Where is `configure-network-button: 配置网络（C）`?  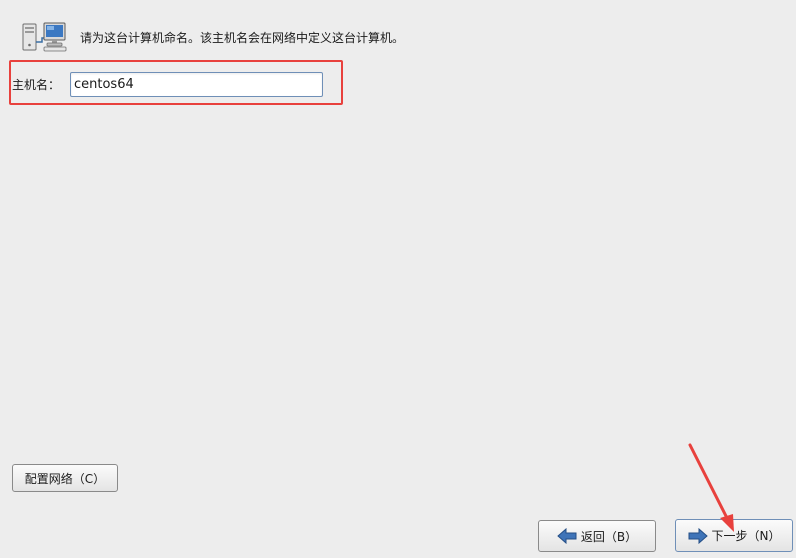
configure-network-button: 配置网络（C） is located at coordinates (65, 478).